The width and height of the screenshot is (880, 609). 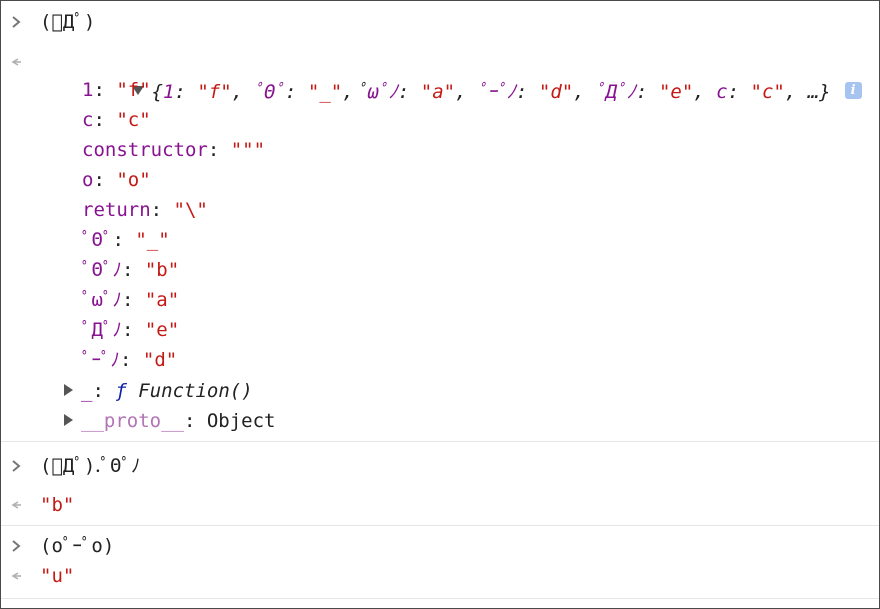 I want to click on property-key: ﾟΘﾟﾉ, so click(x=102, y=270).